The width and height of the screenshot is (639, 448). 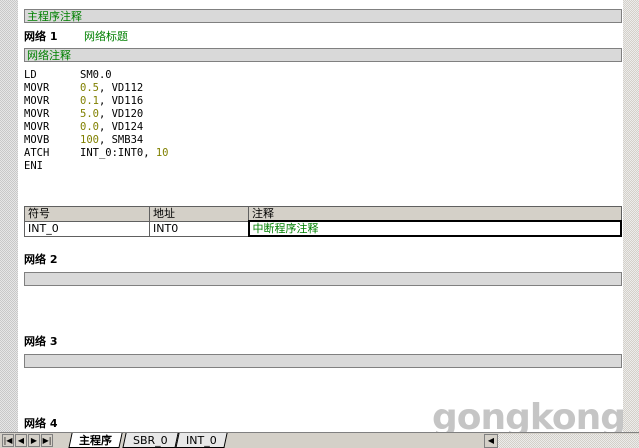 I want to click on address-cell: INT0, so click(x=199, y=228).